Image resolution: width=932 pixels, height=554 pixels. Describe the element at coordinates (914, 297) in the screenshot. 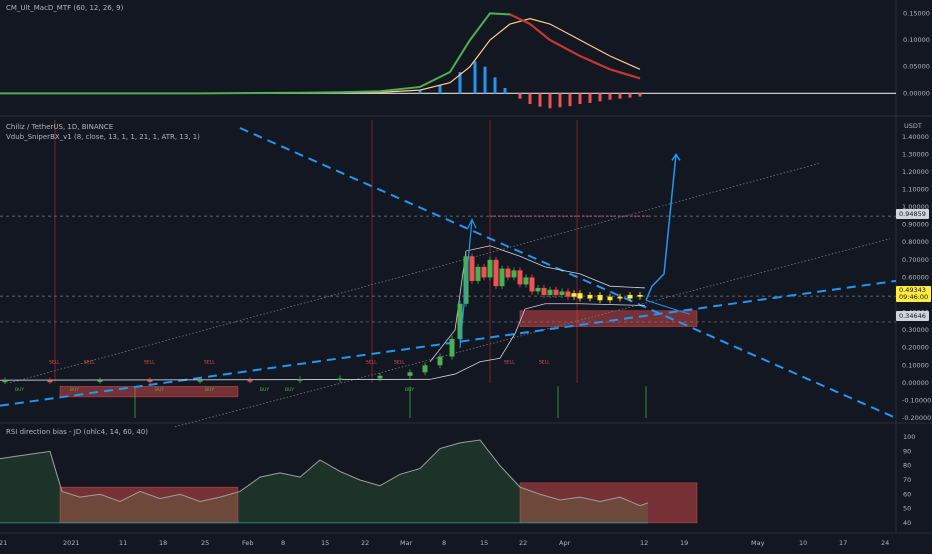

I see `countdown: 09:46:00` at that location.